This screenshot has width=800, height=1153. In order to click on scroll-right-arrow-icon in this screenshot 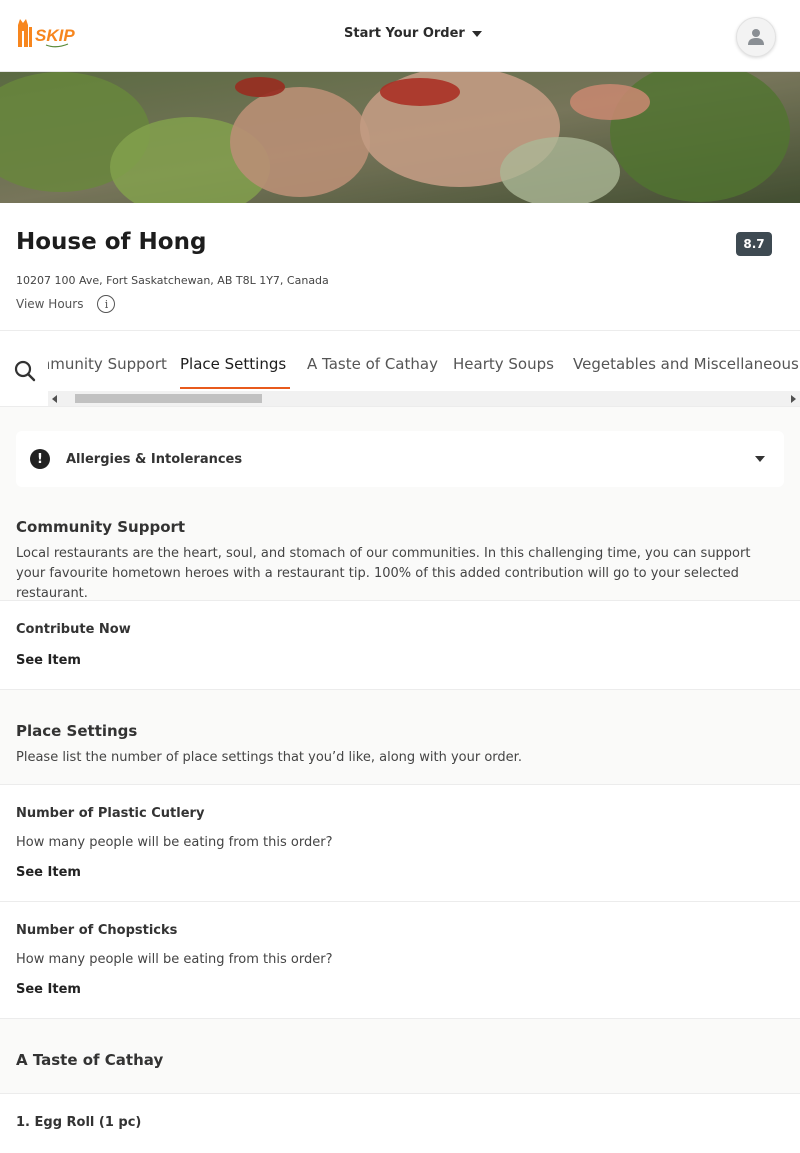, I will do `click(793, 399)`.